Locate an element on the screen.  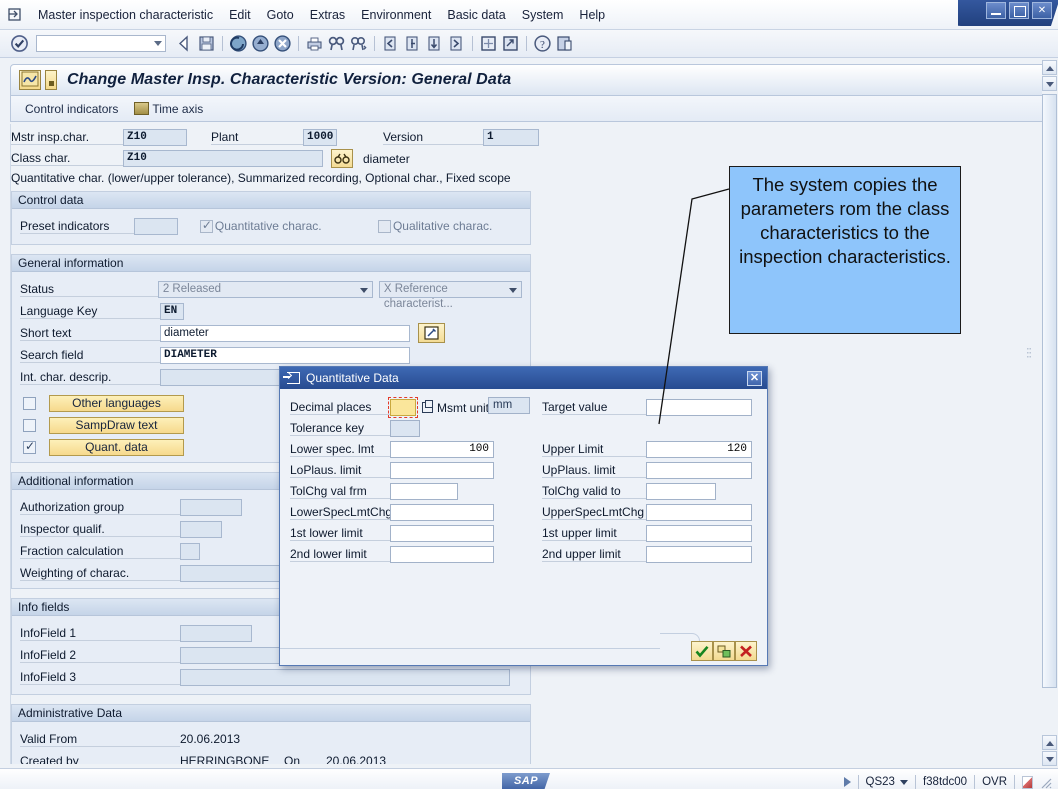
menu-label: Goto is located at coordinates (280, 14).